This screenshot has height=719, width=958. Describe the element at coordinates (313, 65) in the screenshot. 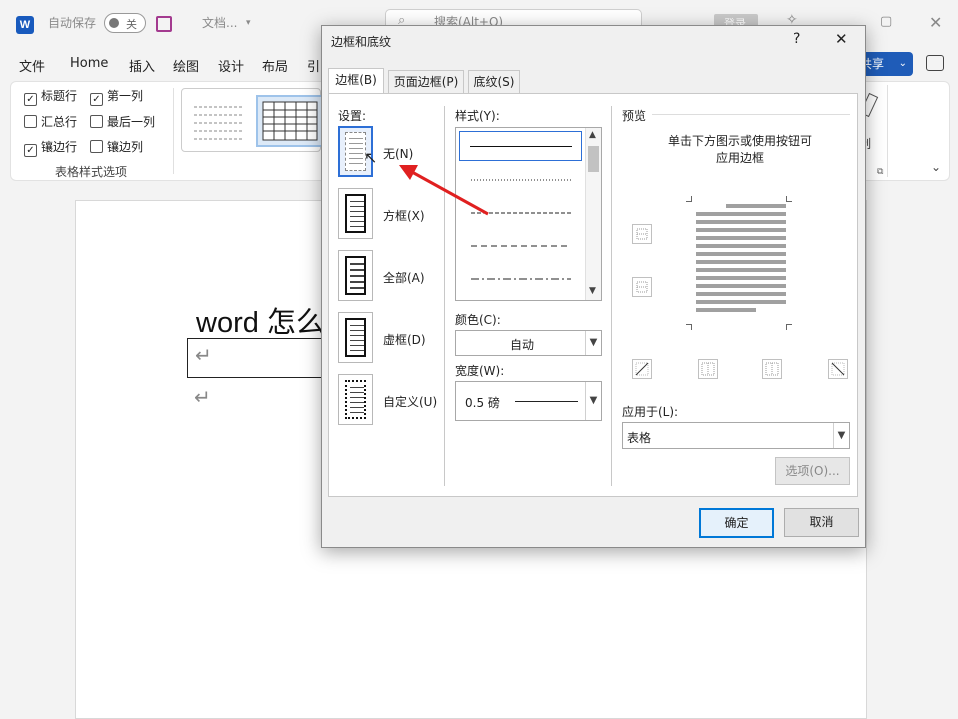

I see `menu-references: 引` at that location.